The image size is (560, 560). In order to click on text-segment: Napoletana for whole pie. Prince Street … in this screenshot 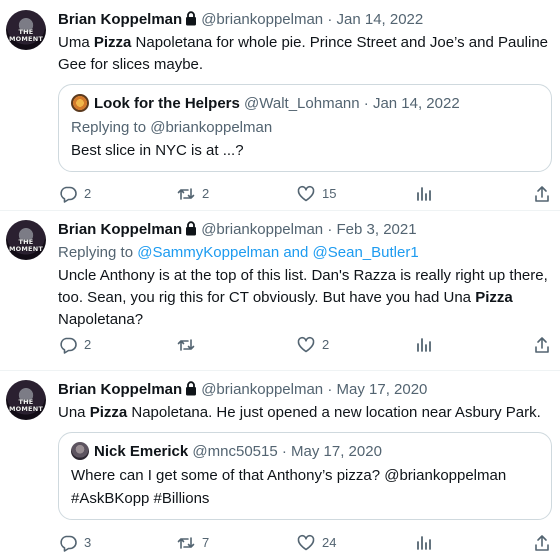, I will do `click(340, 42)`.